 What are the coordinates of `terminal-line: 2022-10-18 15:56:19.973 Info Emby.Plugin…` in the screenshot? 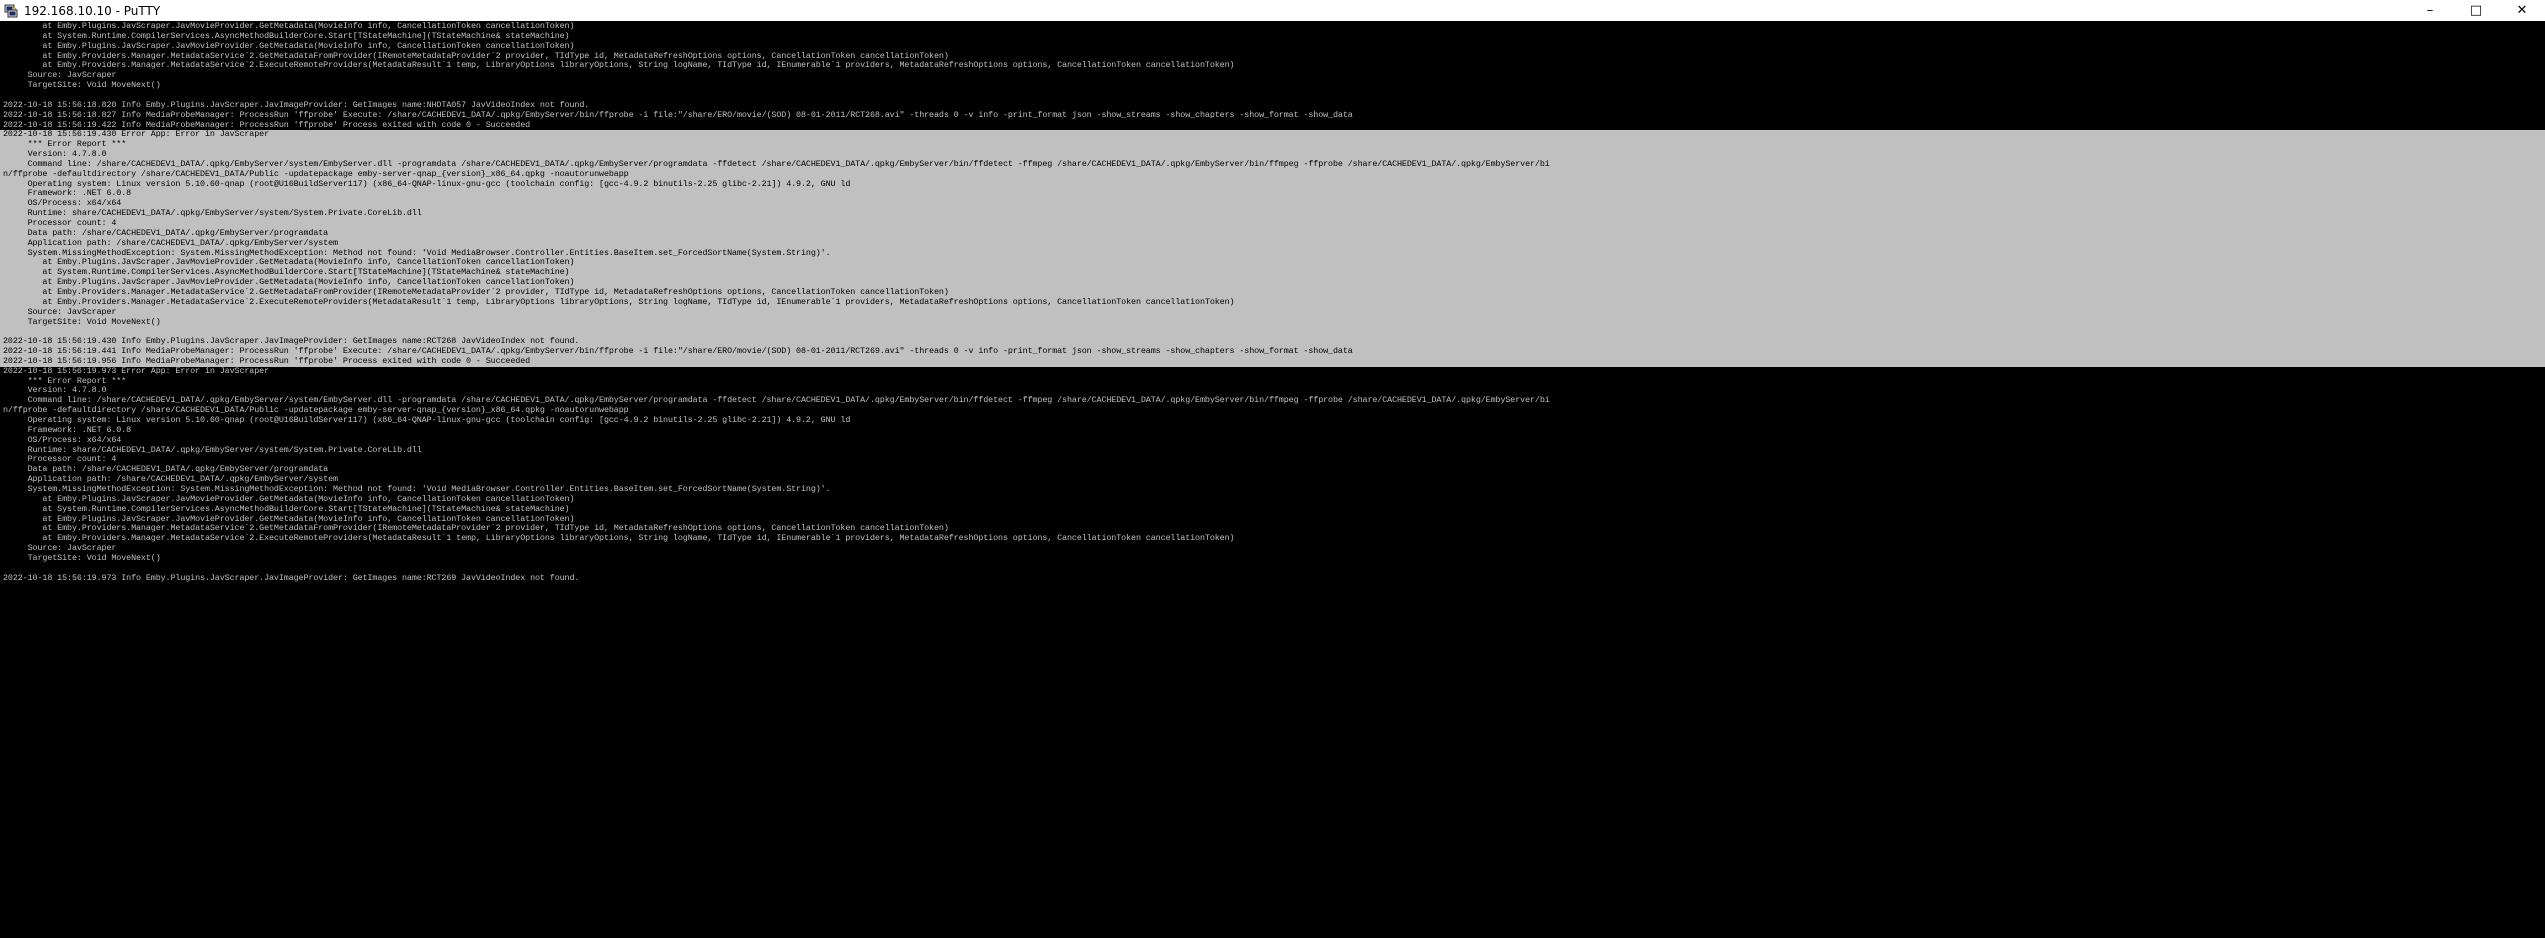 It's located at (291, 577).